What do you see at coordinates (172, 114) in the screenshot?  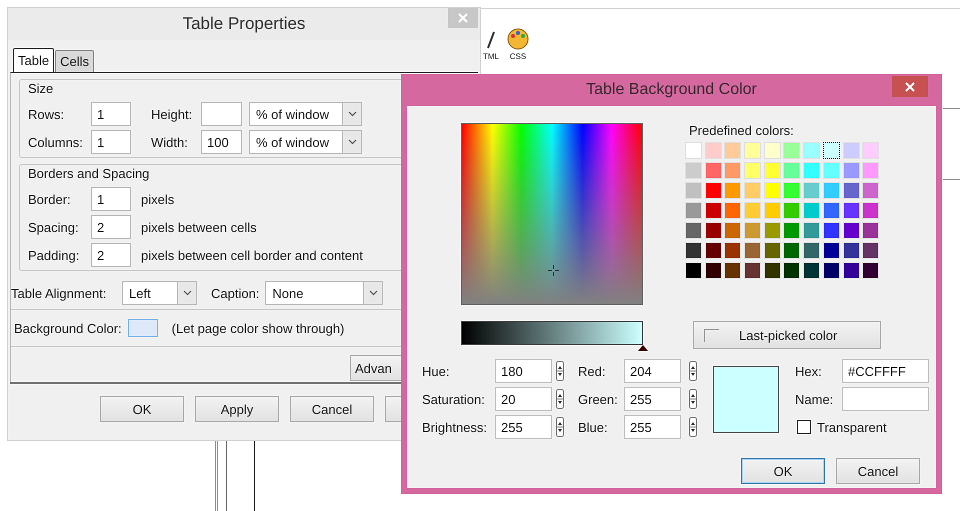 I see `field-label: Height:` at bounding box center [172, 114].